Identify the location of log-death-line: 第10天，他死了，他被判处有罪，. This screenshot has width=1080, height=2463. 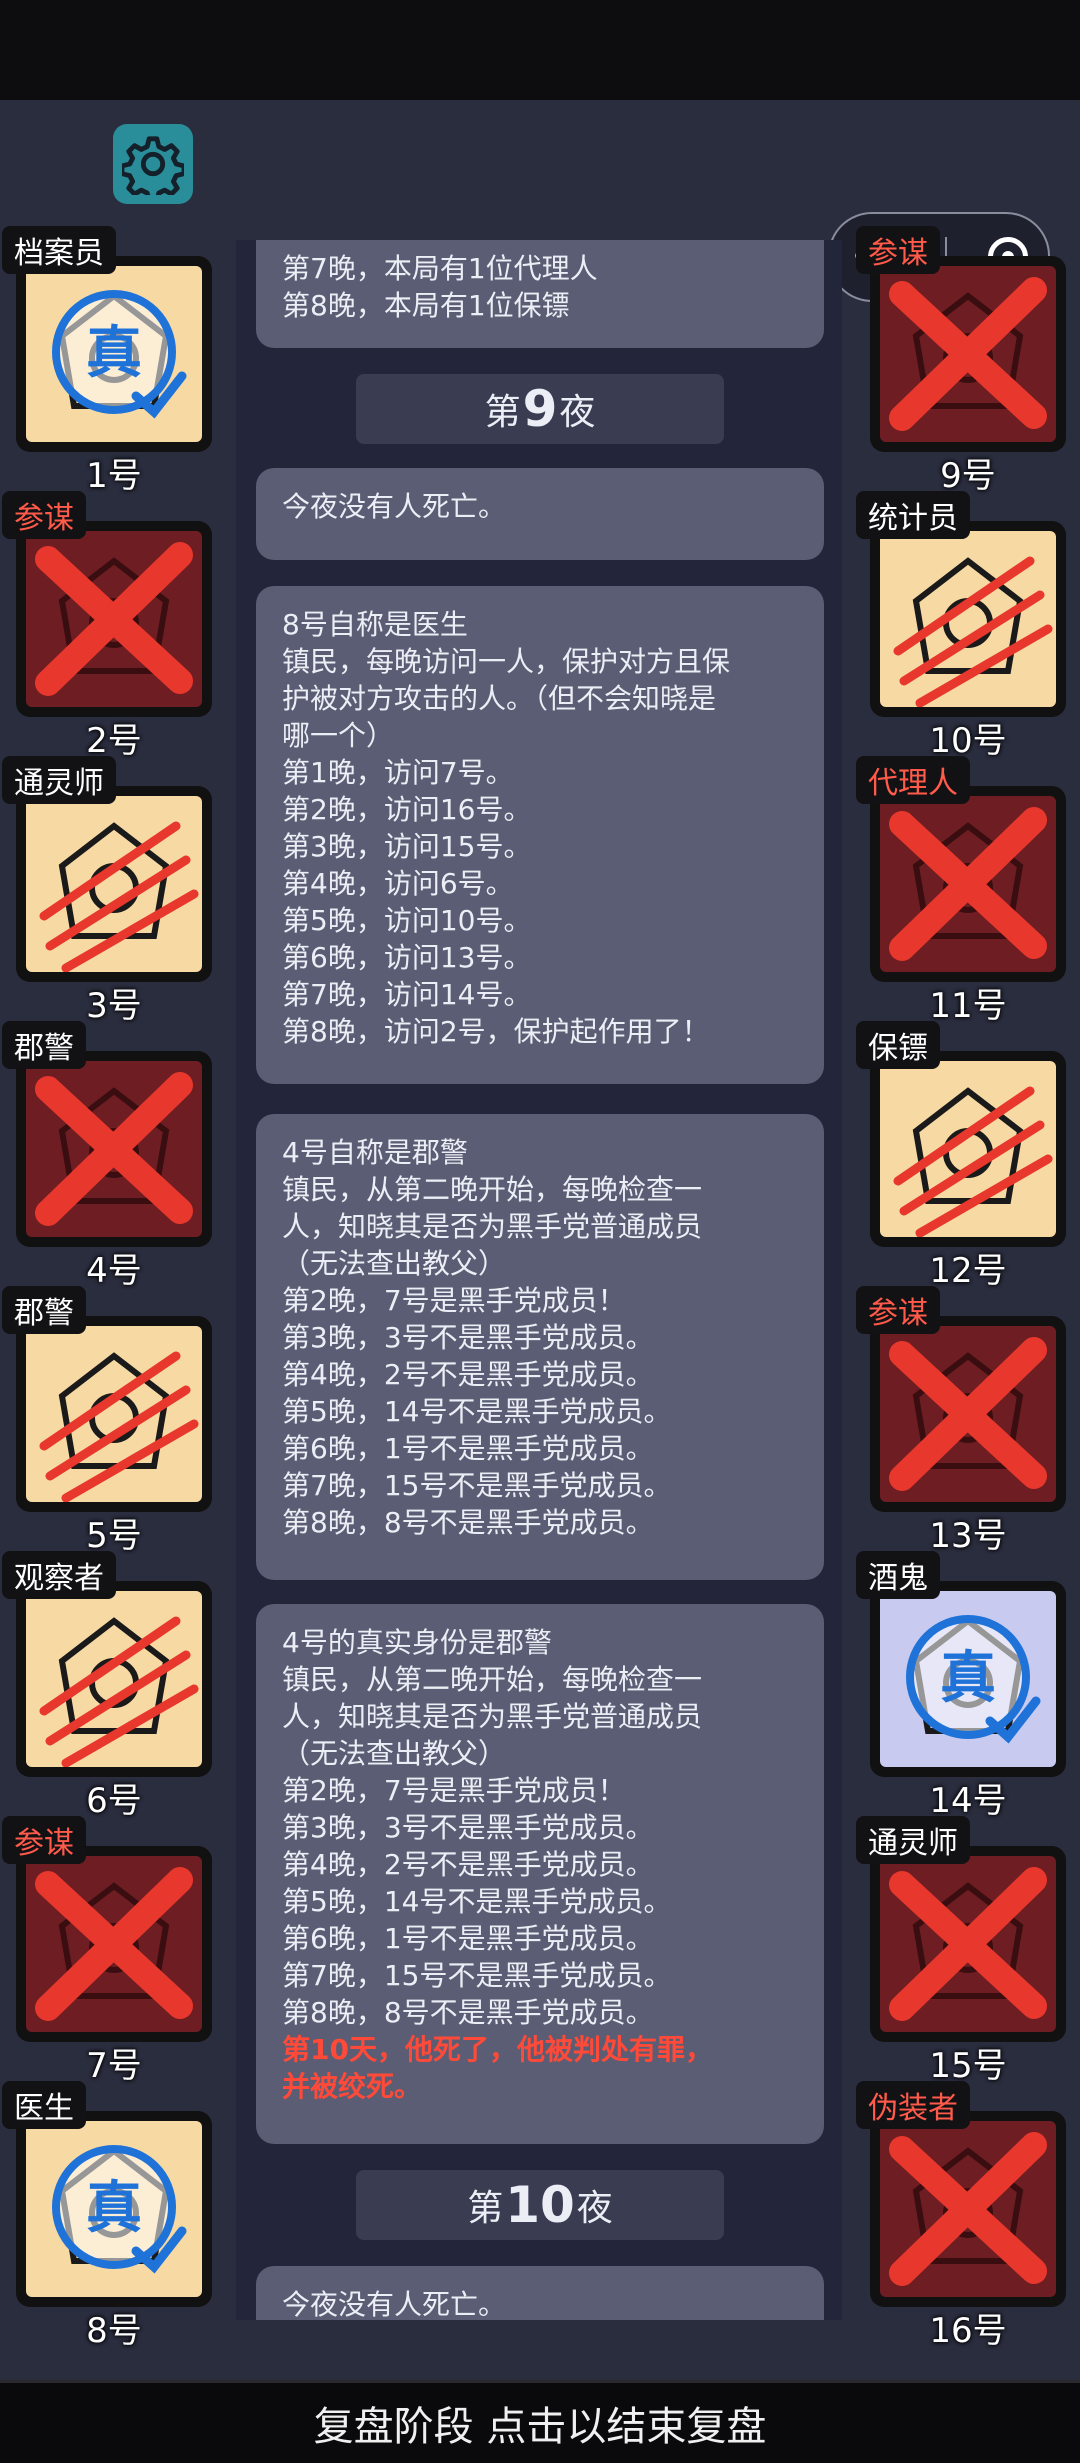
(497, 2049).